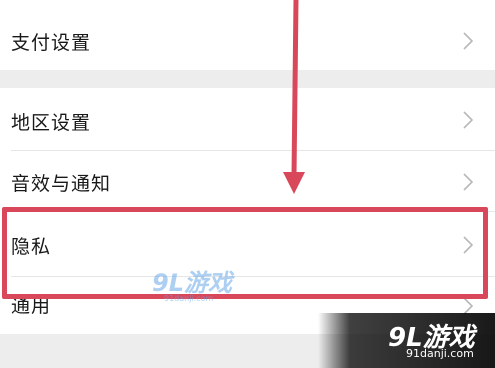  I want to click on watermark-url: 91danji.com, so click(440, 353).